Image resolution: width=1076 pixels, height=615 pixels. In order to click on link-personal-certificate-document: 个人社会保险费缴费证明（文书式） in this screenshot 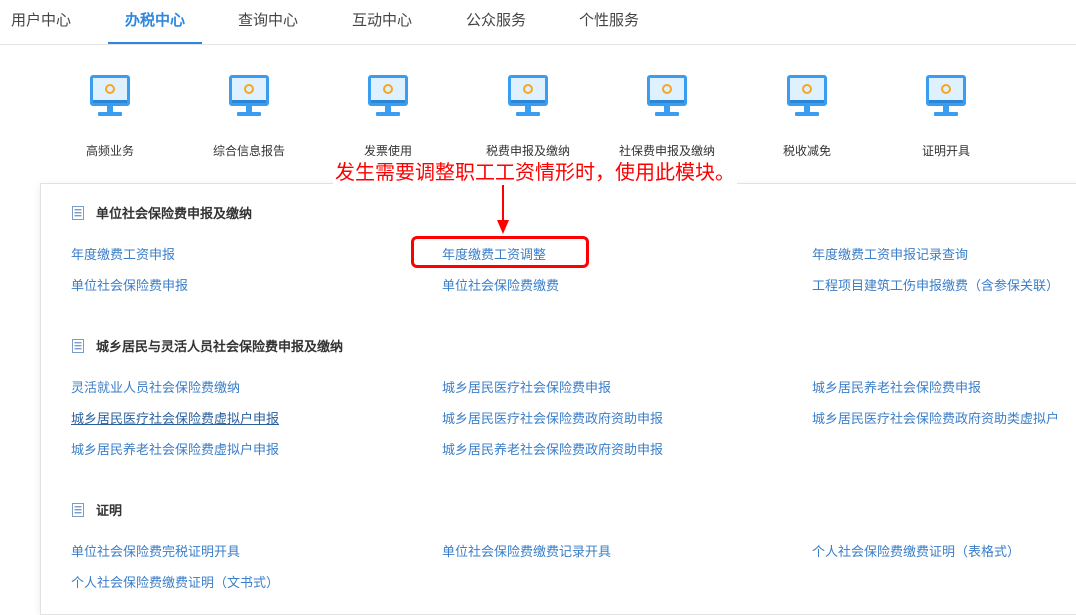, I will do `click(175, 584)`.